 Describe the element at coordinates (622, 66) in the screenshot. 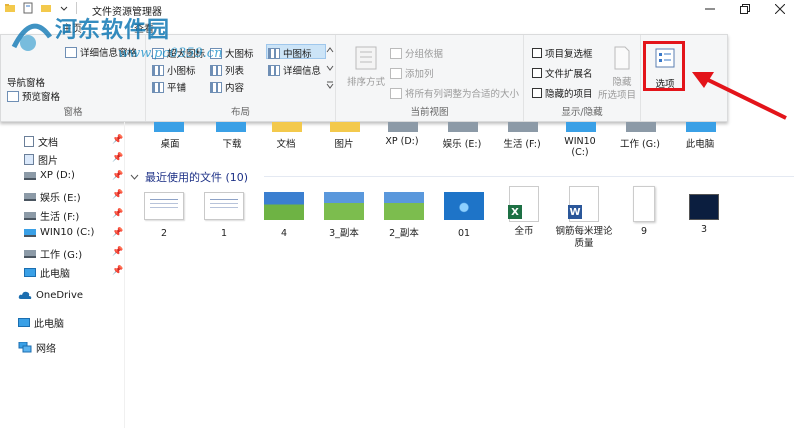

I see `hide-selected-button: 隐藏` at that location.